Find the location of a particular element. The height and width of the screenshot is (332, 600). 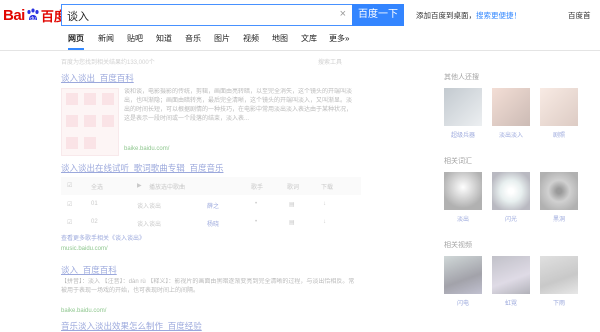

result-1-image is located at coordinates (90, 122).